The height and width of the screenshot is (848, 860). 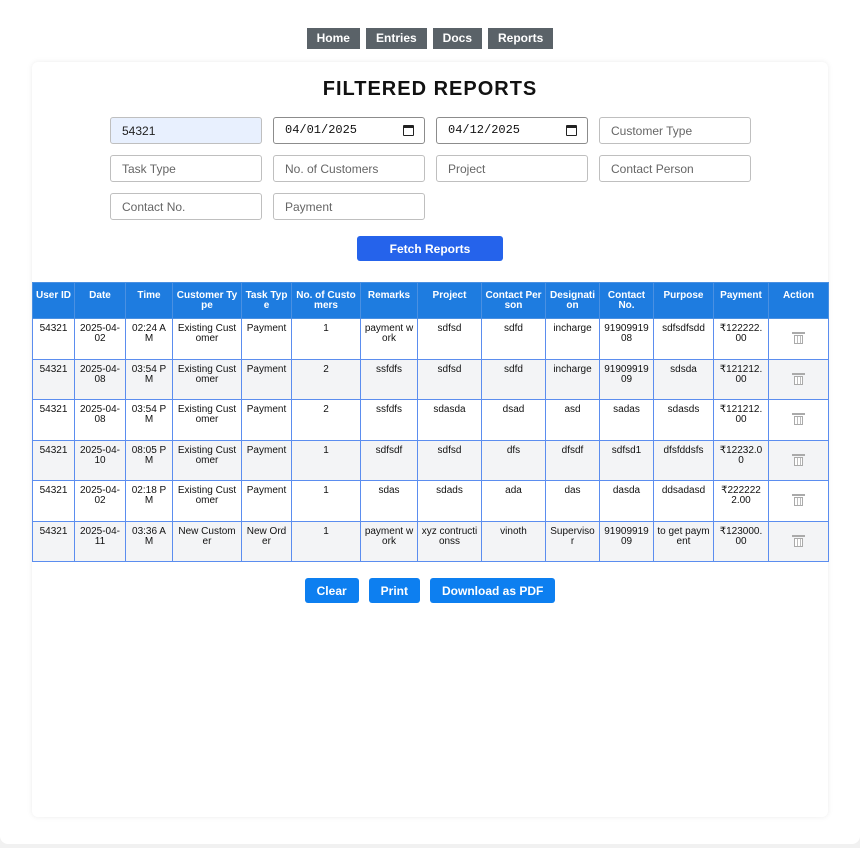 I want to click on table-cell: 9190991909, so click(x=626, y=541).